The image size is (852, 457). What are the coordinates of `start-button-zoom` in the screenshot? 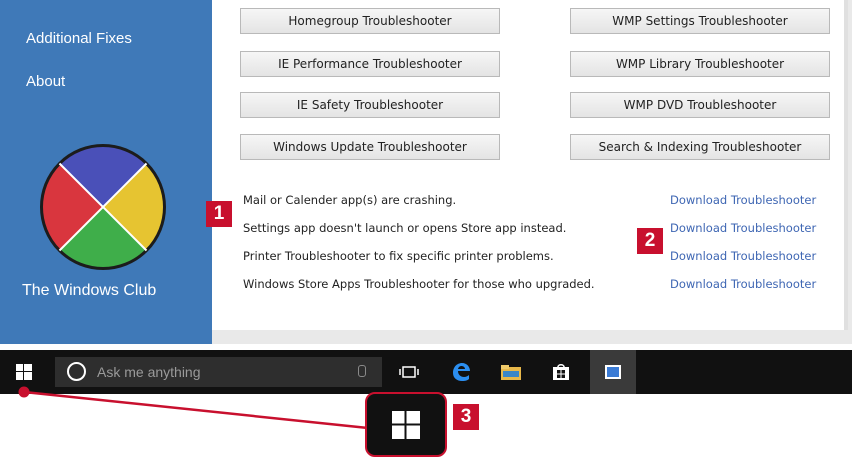 It's located at (406, 424).